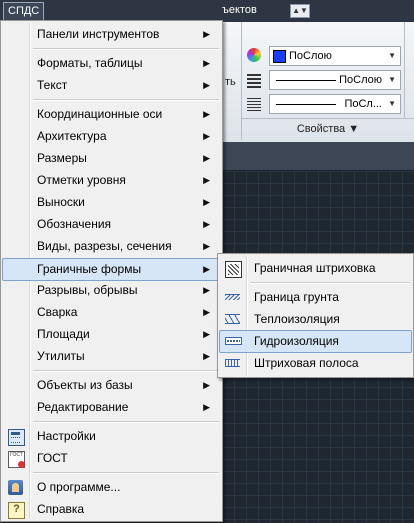 The image size is (414, 523). What do you see at coordinates (87, 290) in the screenshot?
I see `menu-item-label: Разрывы, обрывы` at bounding box center [87, 290].